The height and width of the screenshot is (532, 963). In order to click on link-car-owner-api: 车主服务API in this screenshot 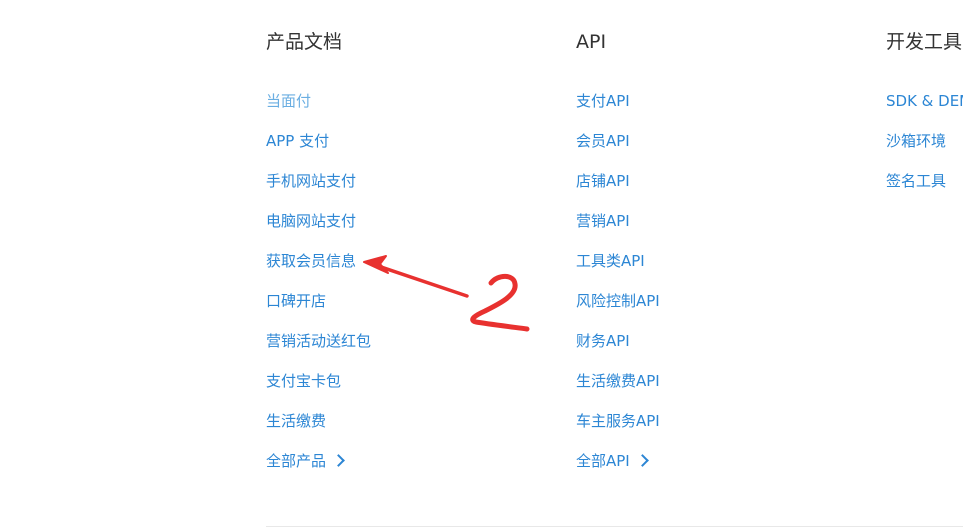, I will do `click(618, 421)`.